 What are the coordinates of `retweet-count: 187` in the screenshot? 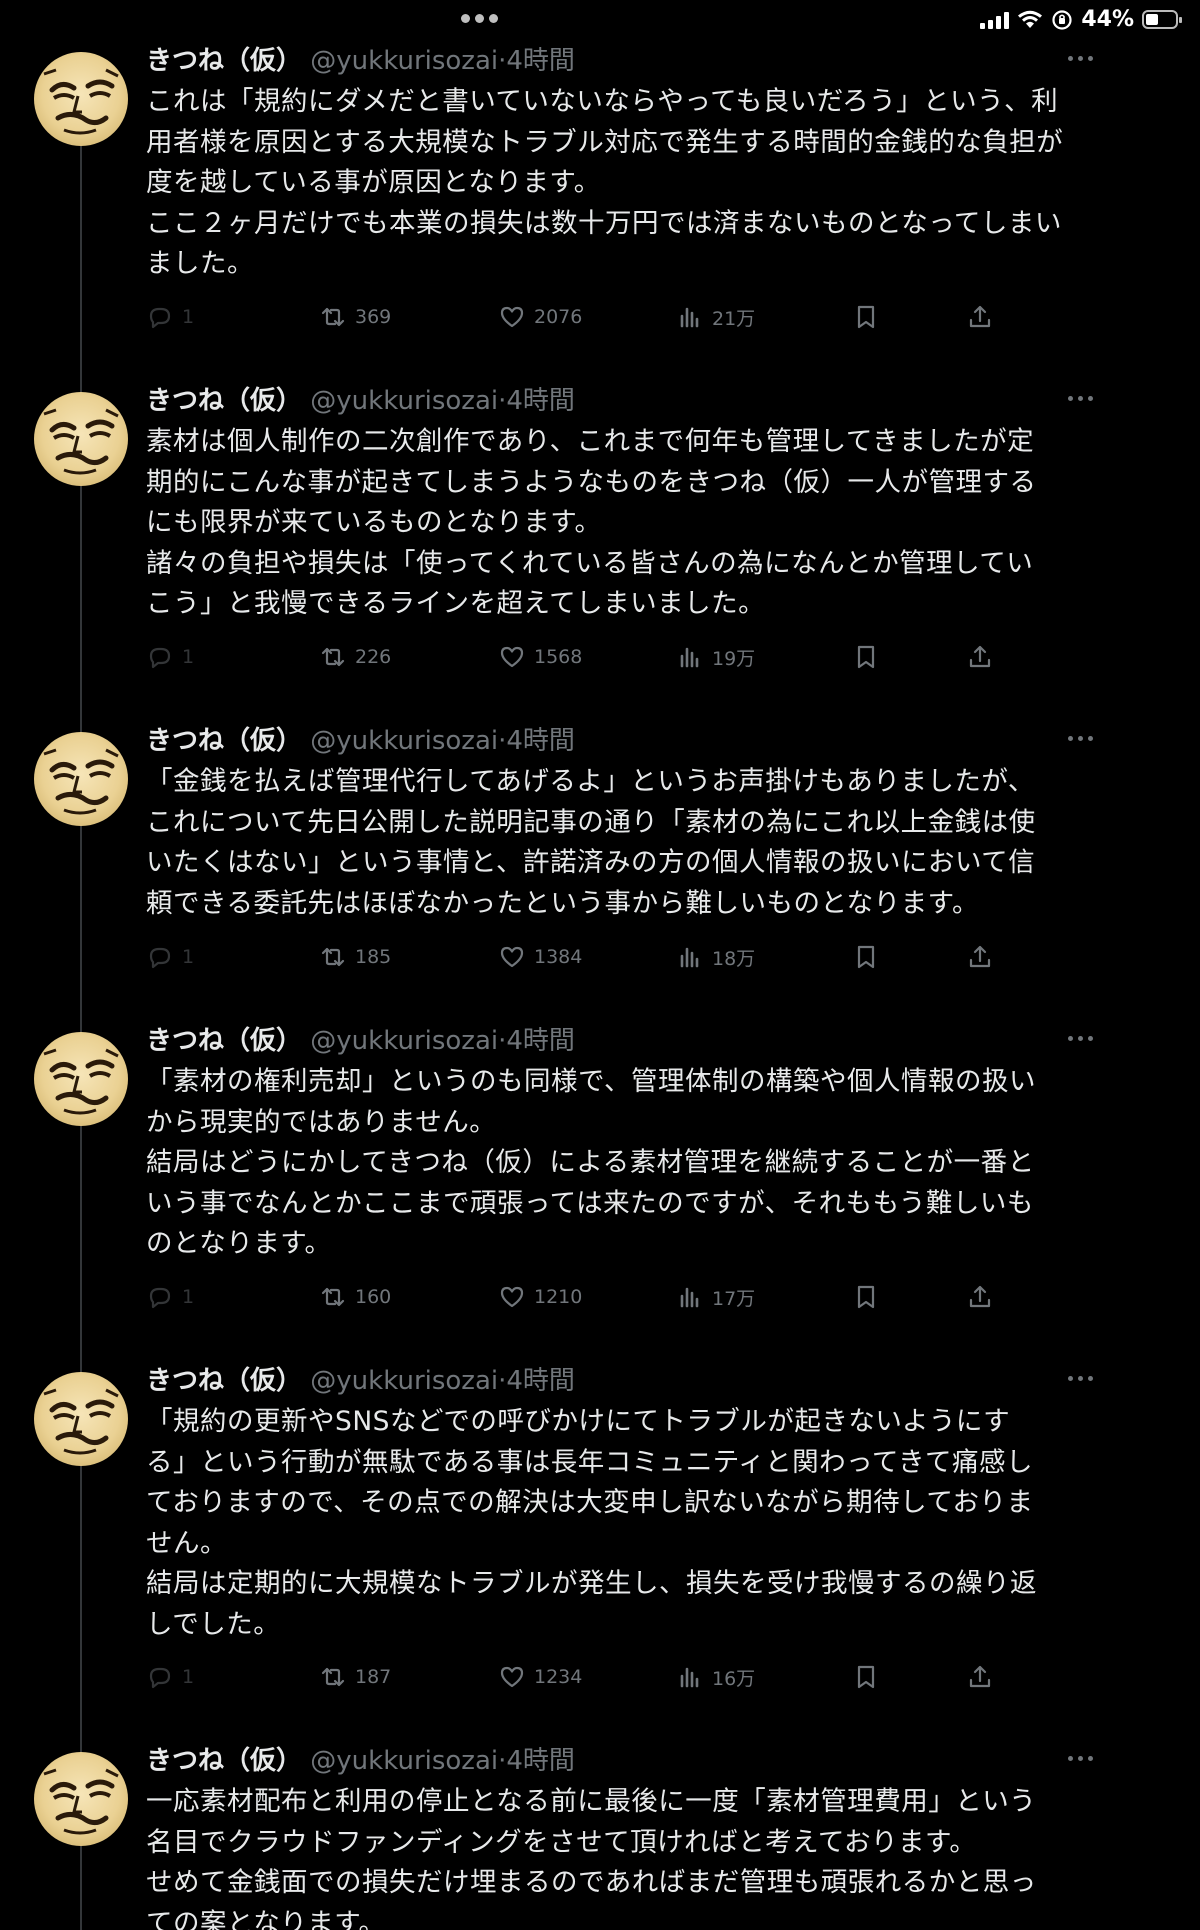 It's located at (373, 1677).